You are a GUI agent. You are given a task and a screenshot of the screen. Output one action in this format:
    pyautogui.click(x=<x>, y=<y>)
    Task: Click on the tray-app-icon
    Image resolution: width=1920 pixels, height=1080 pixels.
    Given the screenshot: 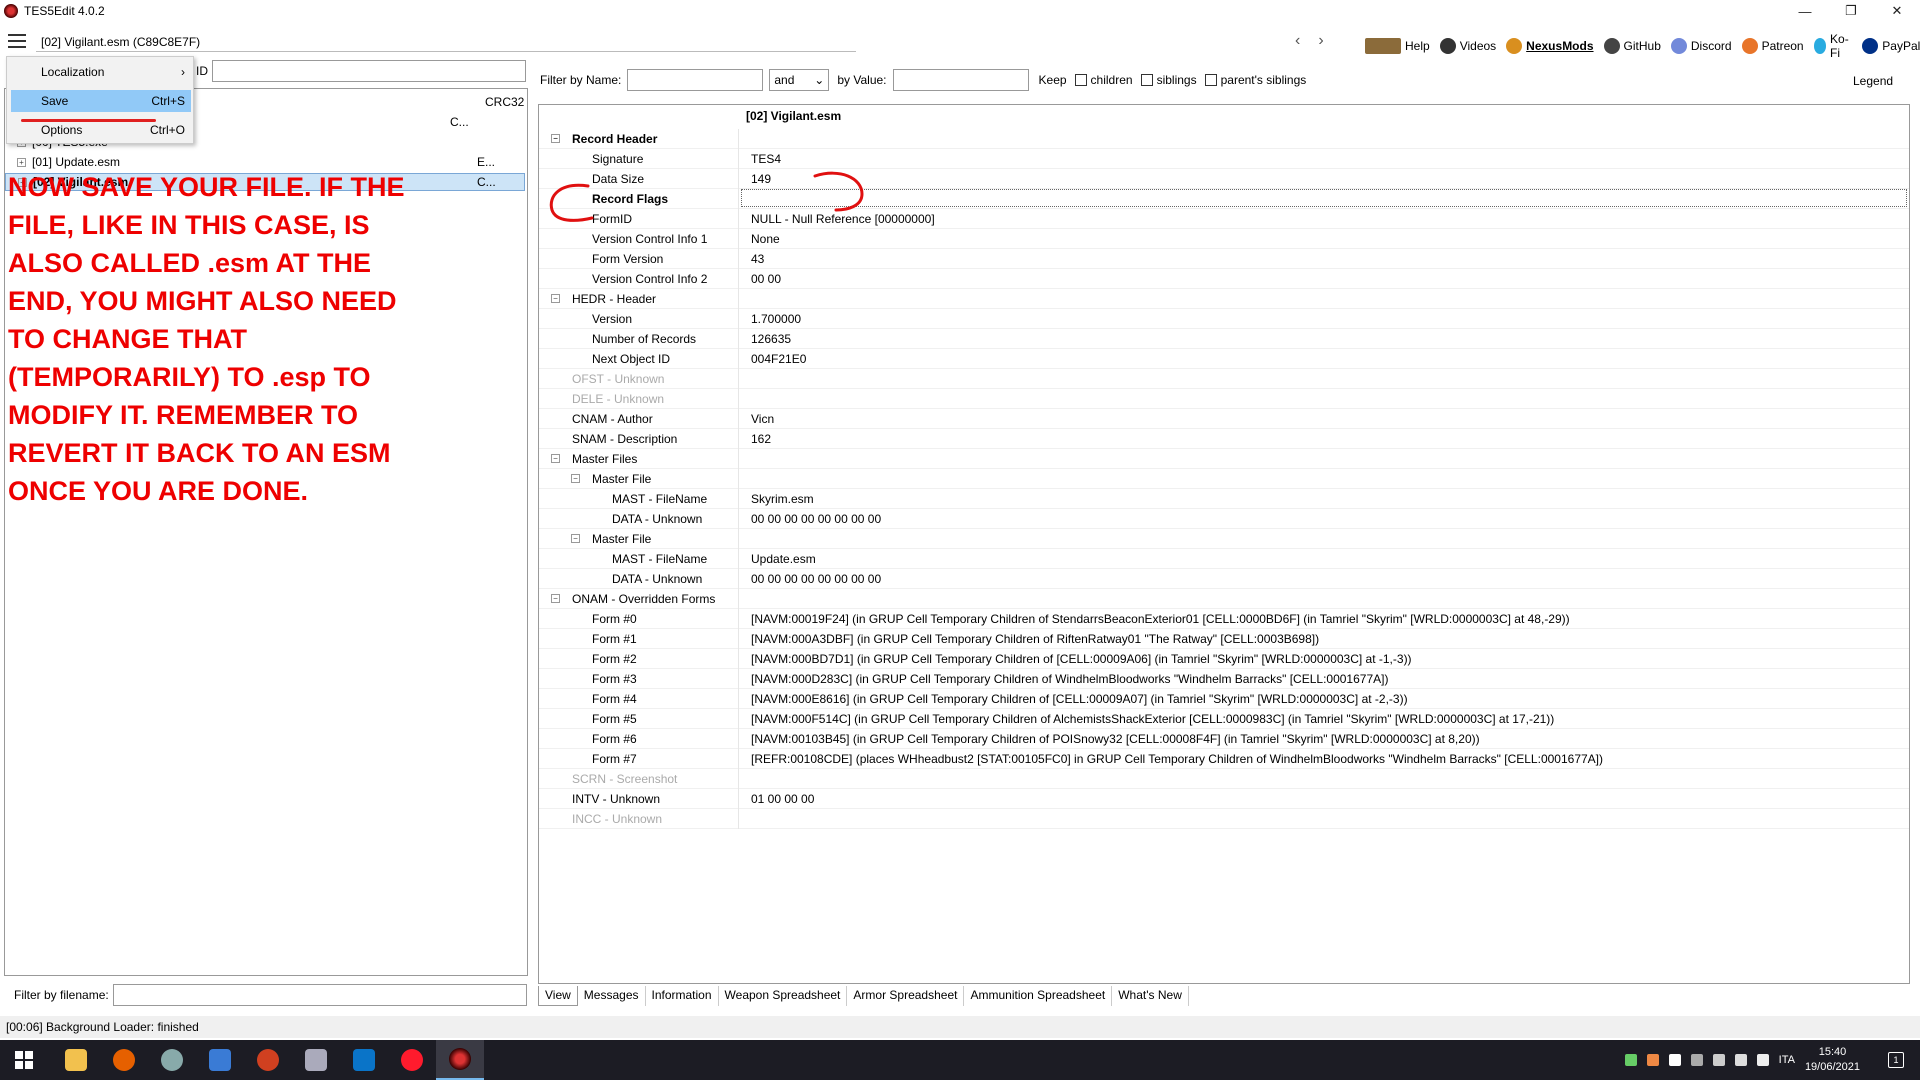 What is the action you would take?
    pyautogui.click(x=1652, y=1060)
    